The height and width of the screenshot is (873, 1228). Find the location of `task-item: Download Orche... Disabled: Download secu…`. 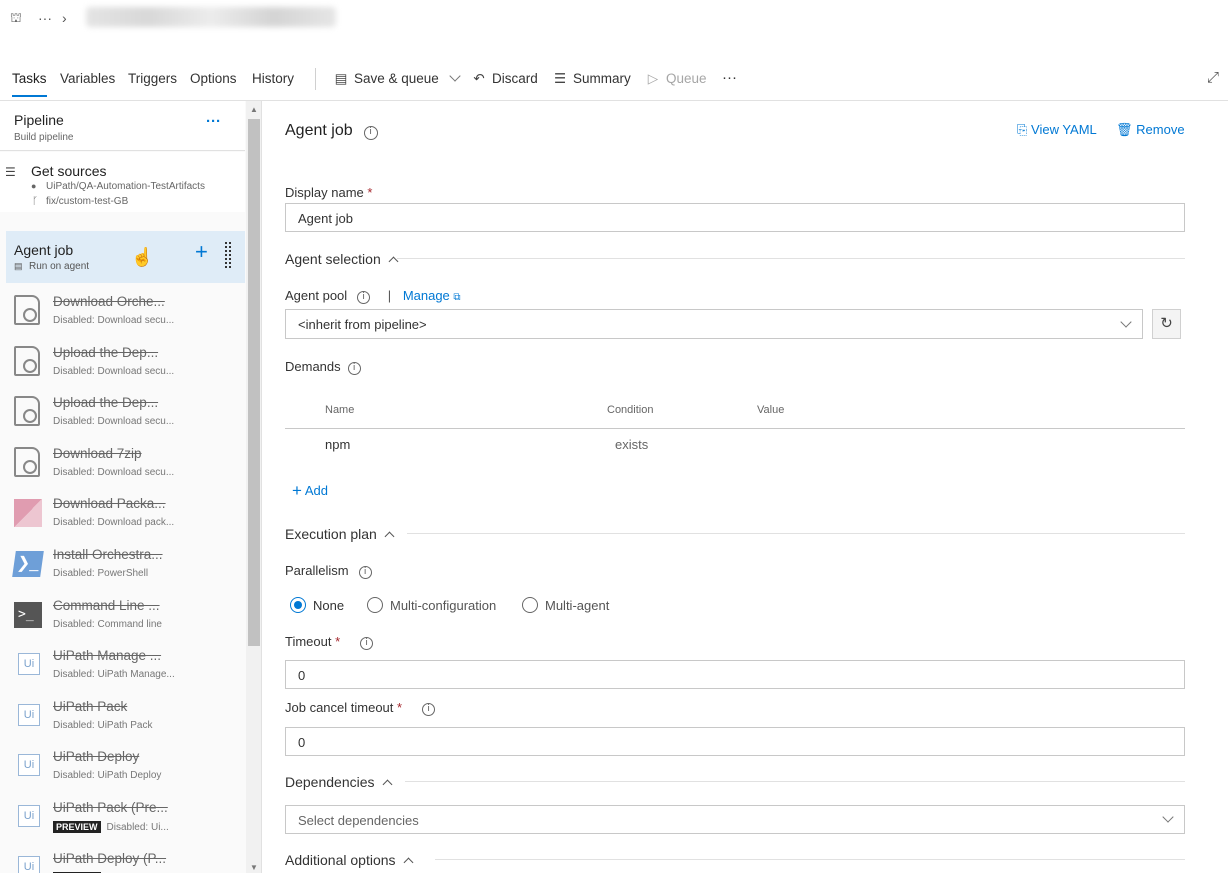

task-item: Download Orche... Disabled: Download secu… is located at coordinates (125, 310).